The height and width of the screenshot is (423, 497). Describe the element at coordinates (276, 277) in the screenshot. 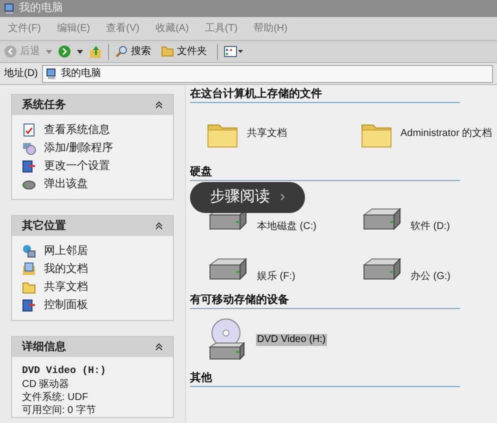

I see `item-label: 娱乐 (F:)` at that location.